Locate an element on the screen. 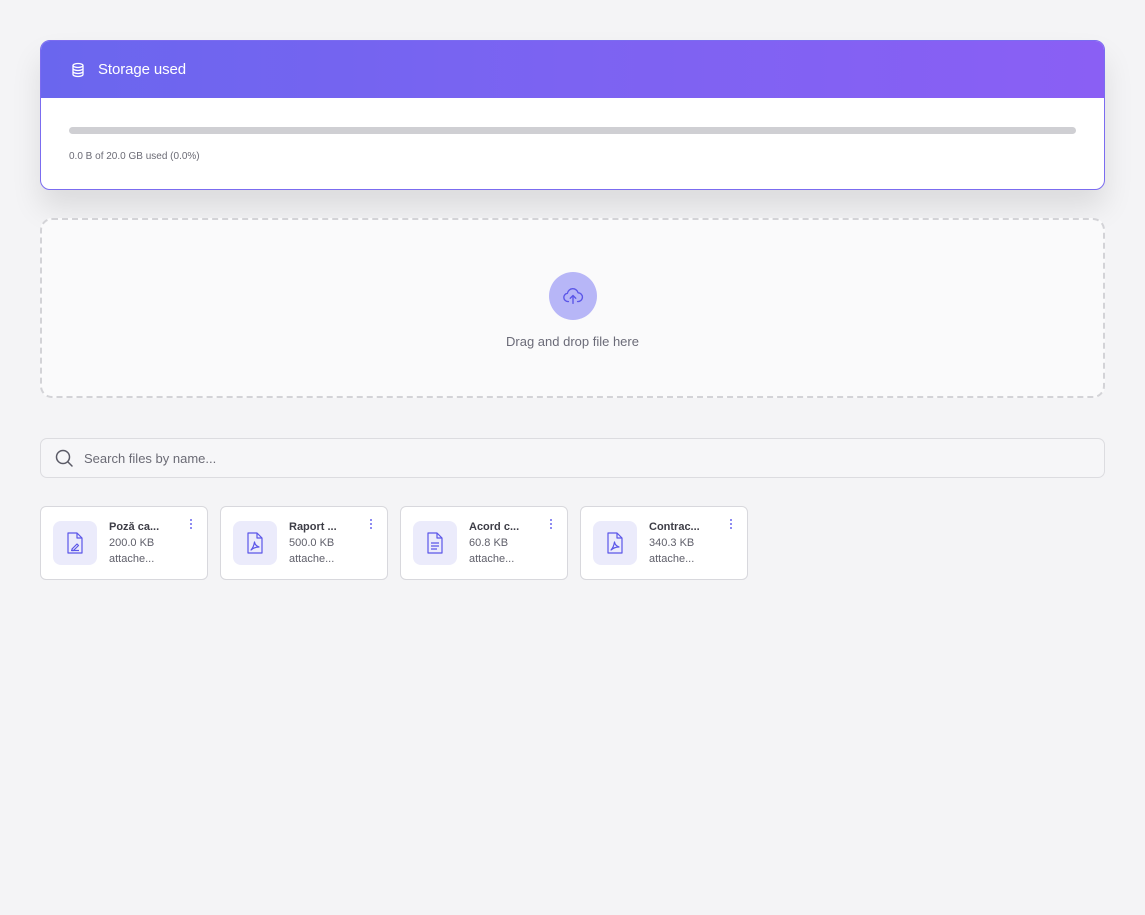 Image resolution: width=1145 pixels, height=915 pixels. search-bar is located at coordinates (572, 458).